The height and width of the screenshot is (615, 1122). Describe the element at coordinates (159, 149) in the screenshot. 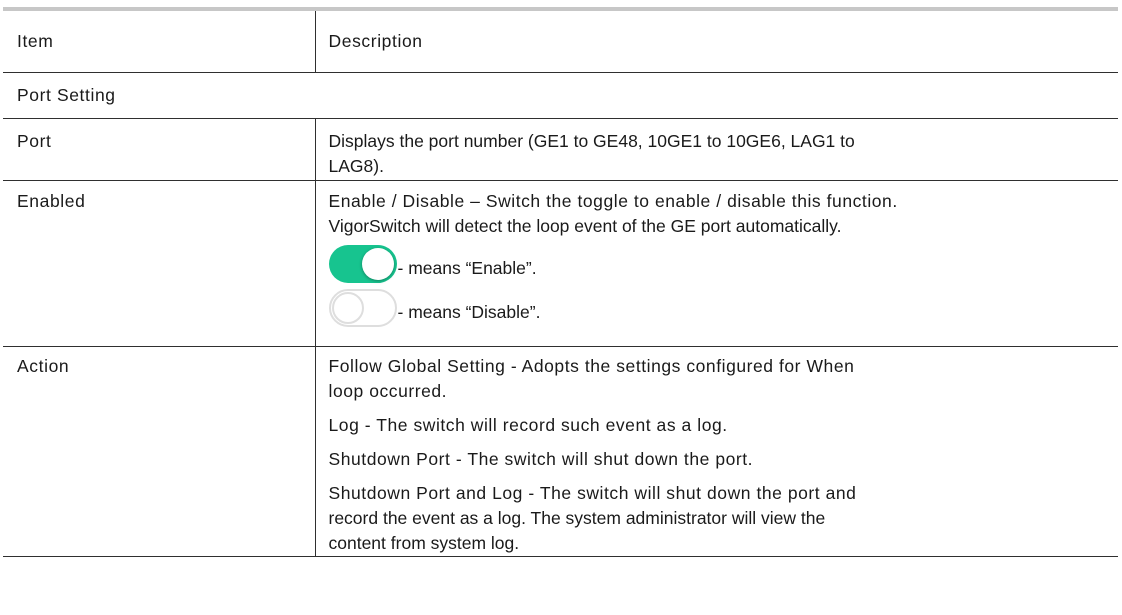

I see `row-item-port: Port` at that location.